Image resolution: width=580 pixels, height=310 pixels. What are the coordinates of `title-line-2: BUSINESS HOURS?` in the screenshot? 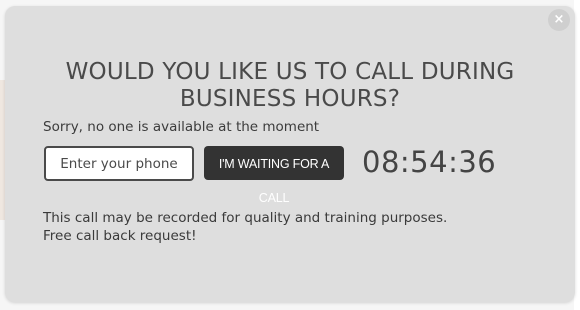 It's located at (290, 99).